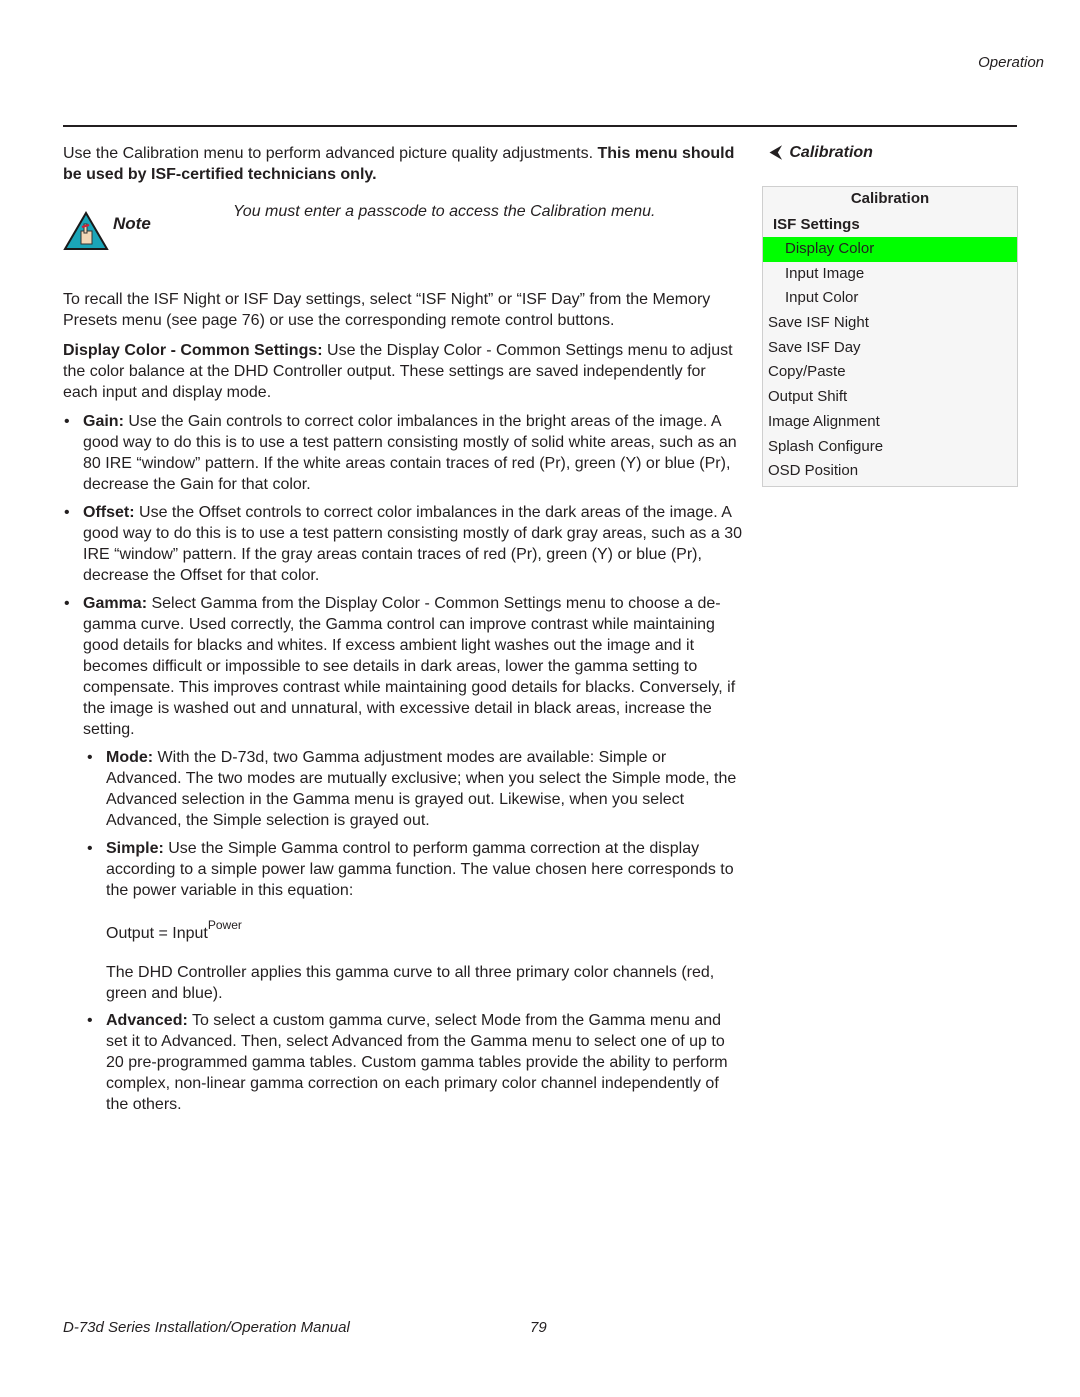  I want to click on sidebar-title-text: Calibration, so click(831, 152).